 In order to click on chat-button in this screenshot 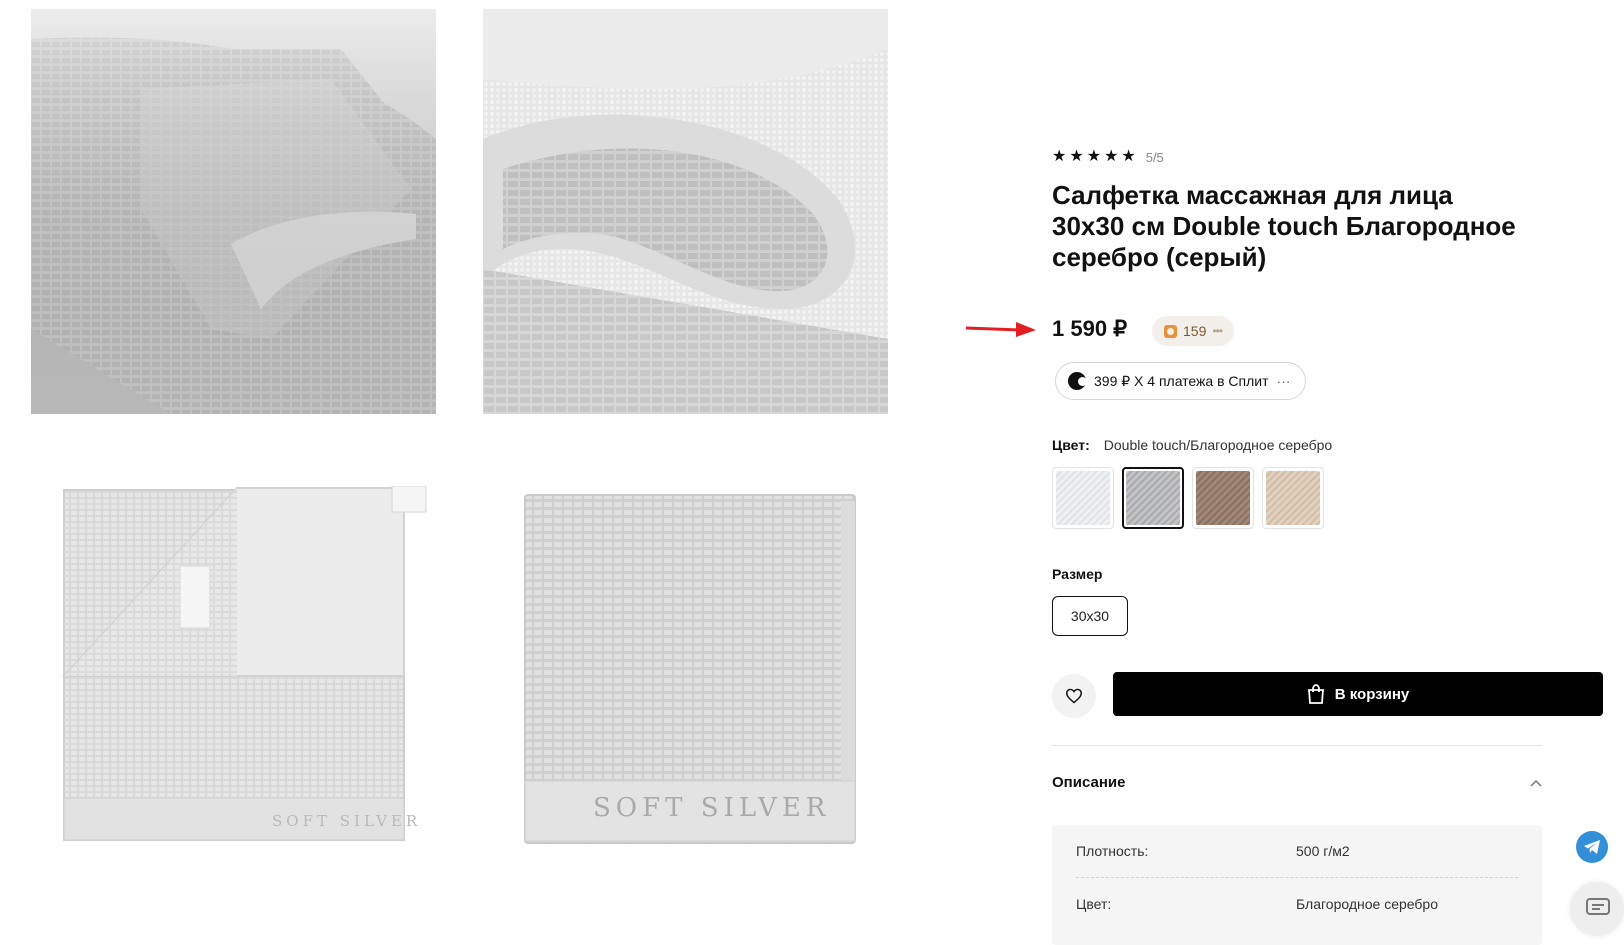, I will do `click(1597, 909)`.